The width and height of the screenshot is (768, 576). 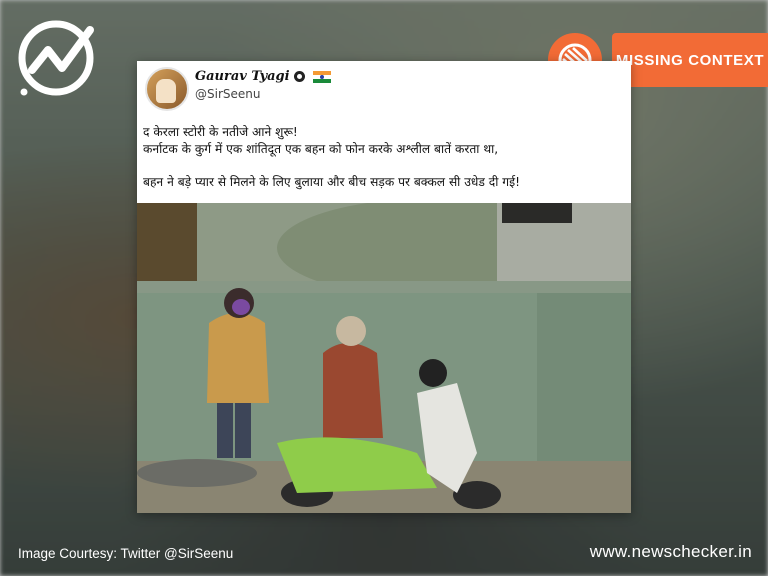 What do you see at coordinates (690, 60) in the screenshot?
I see `verdict-badge: MISSING CONTEXT` at bounding box center [690, 60].